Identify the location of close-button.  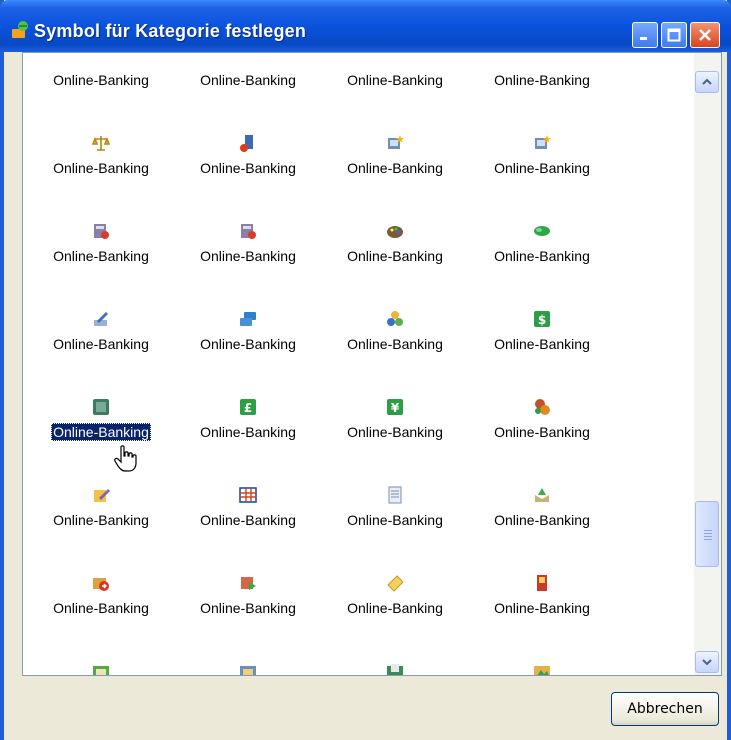
(705, 35).